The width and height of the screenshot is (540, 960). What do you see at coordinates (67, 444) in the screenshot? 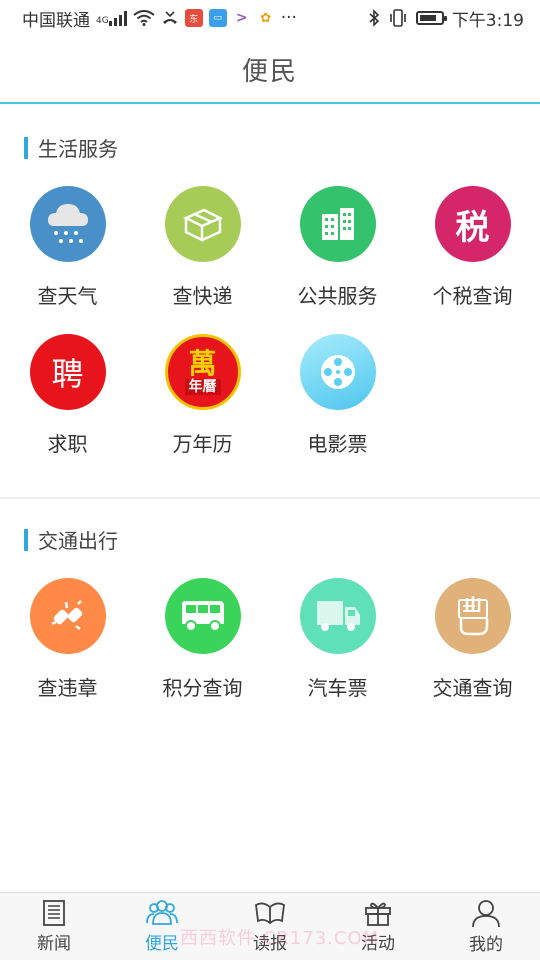
I see `tile-label: 求职` at bounding box center [67, 444].